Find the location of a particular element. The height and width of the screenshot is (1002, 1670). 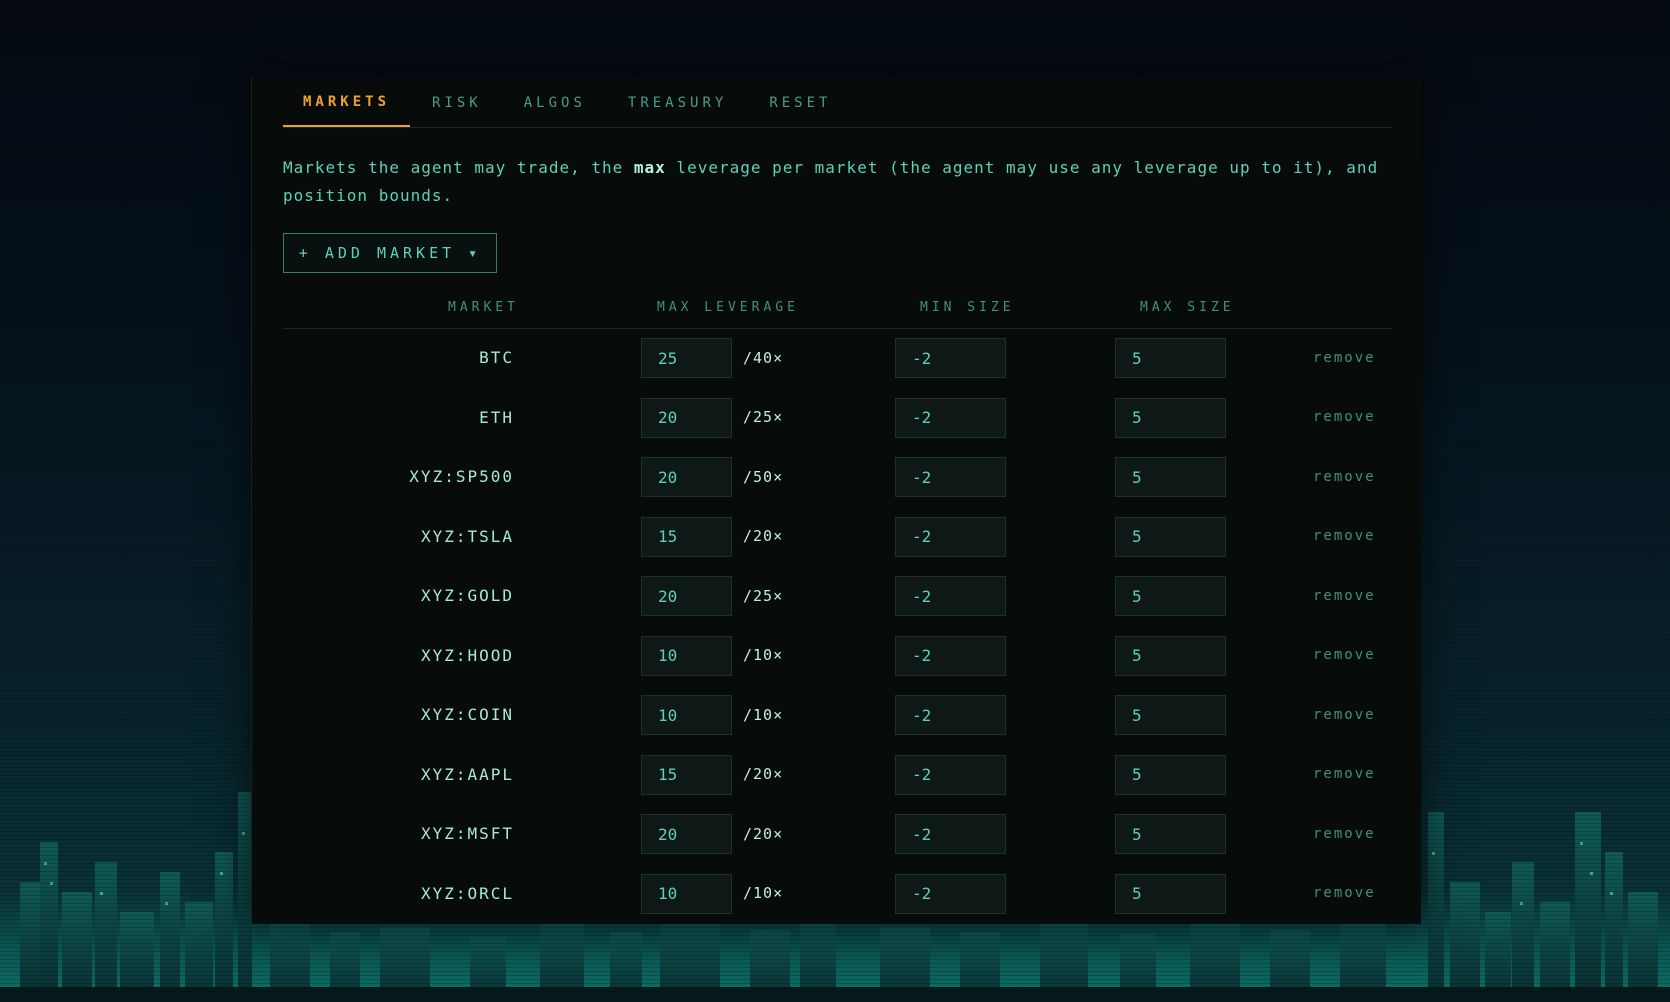

description-text-before: Markets the agent may trade, the is located at coordinates (458, 167).